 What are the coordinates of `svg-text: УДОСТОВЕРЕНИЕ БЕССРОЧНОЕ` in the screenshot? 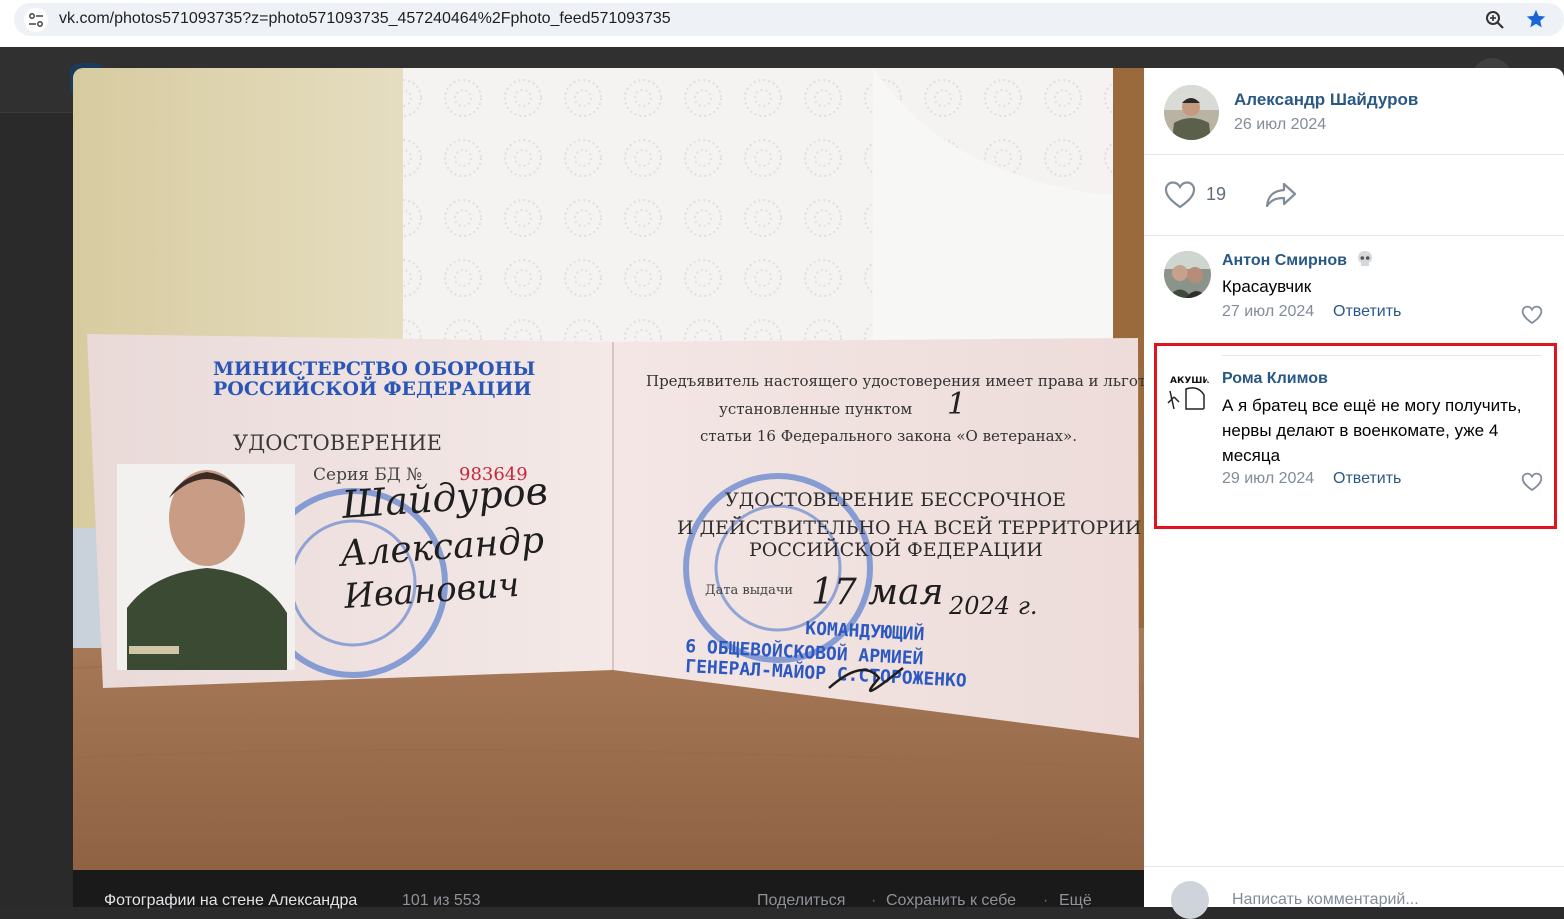 It's located at (895, 500).